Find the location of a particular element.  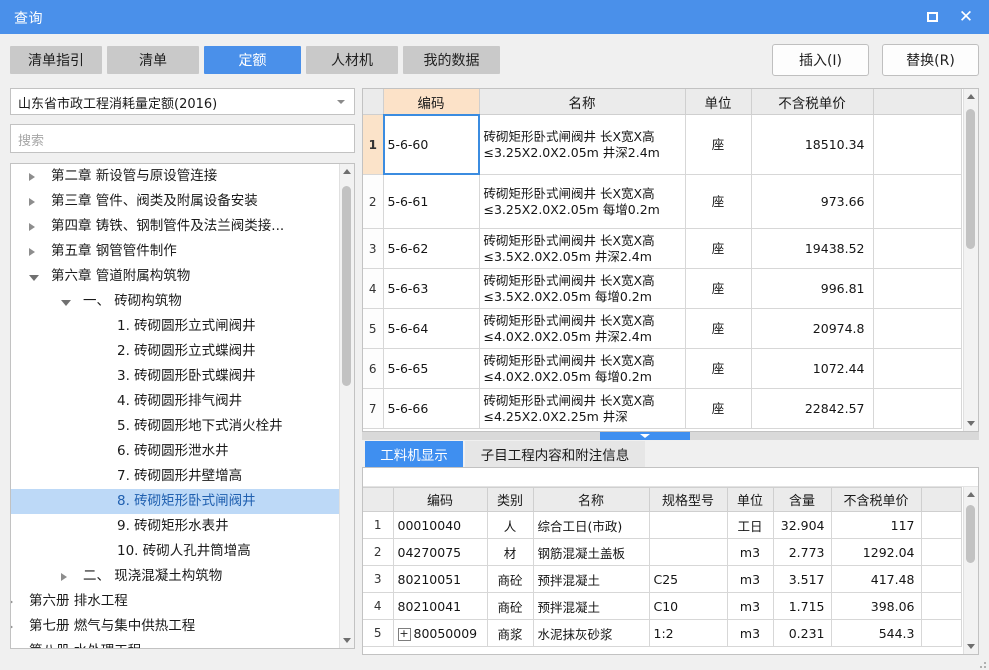

material-cell-spec: 1:2 is located at coordinates (688, 633).